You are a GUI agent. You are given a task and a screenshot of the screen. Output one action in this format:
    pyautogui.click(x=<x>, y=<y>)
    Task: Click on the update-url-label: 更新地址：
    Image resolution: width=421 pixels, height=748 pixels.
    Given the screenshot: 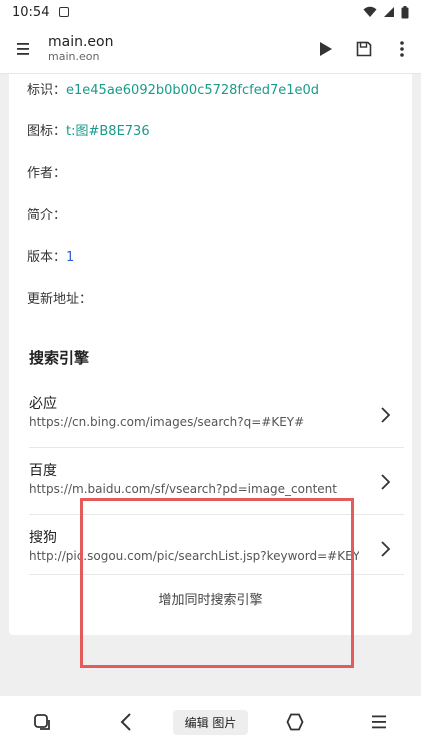 What is the action you would take?
    pyautogui.click(x=60, y=299)
    